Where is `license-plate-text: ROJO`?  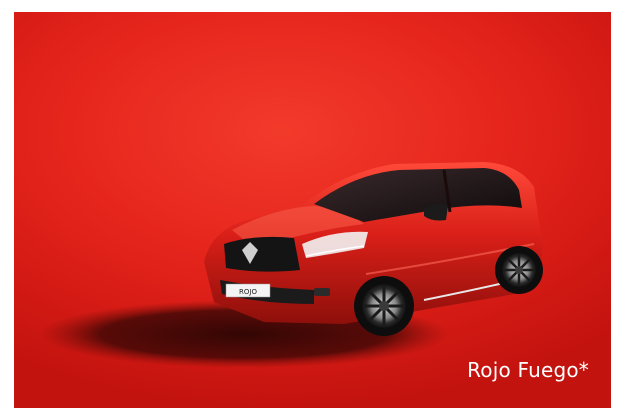
license-plate-text: ROJO is located at coordinates (248, 292).